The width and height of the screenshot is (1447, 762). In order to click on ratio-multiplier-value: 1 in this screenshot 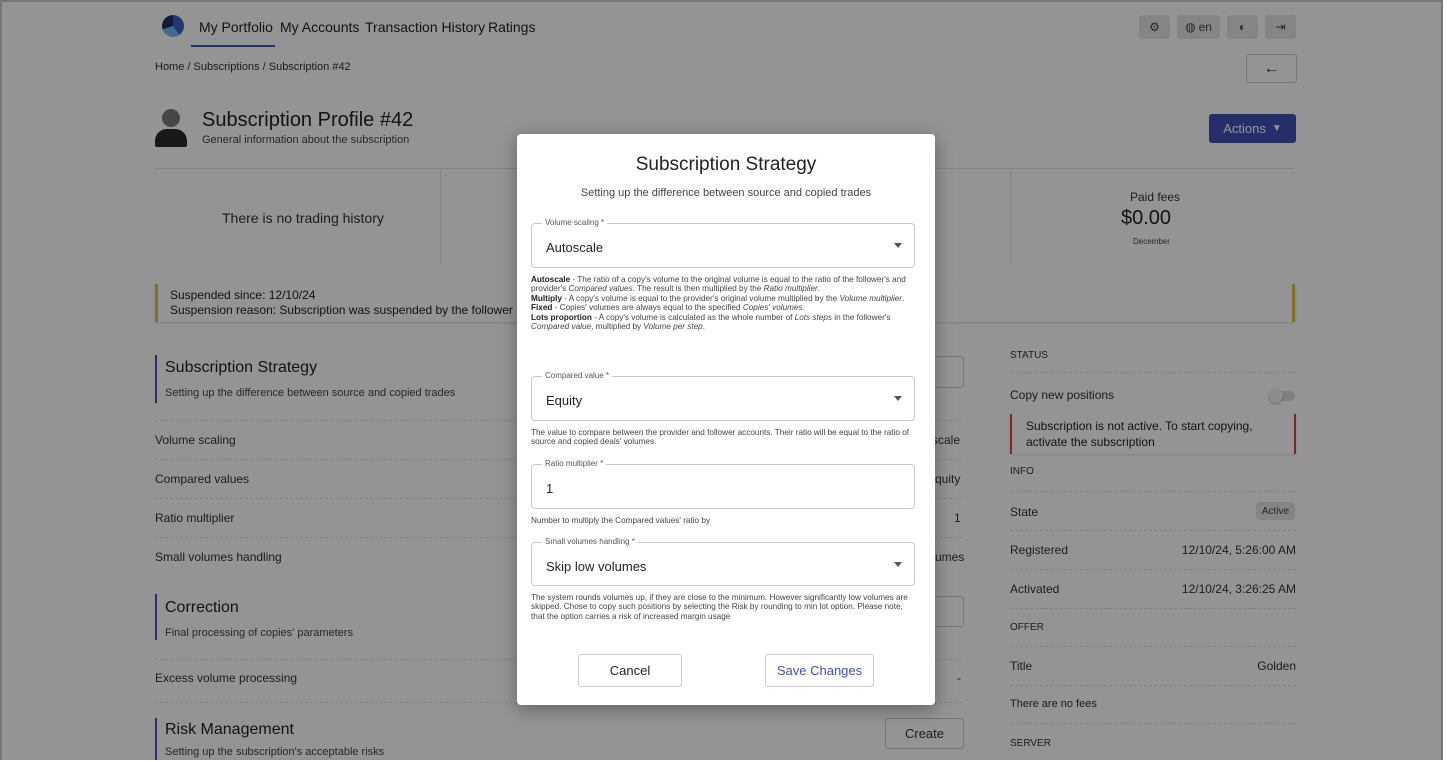, I will do `click(549, 488)`.